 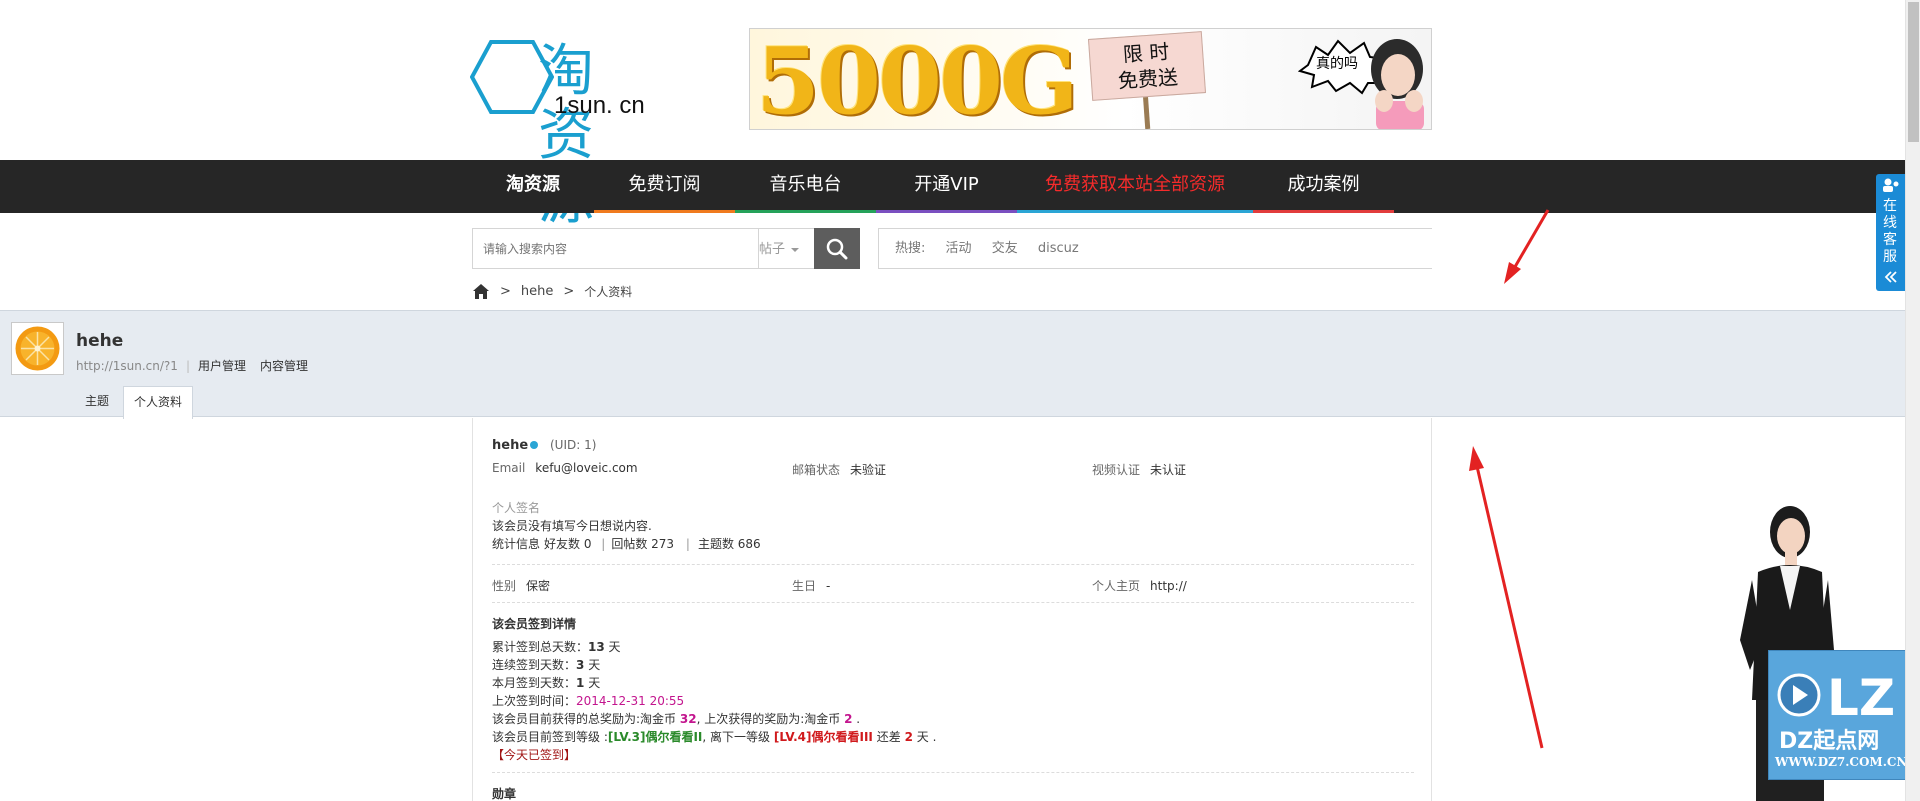 I want to click on user-manage-link: 用户管理, so click(x=222, y=366).